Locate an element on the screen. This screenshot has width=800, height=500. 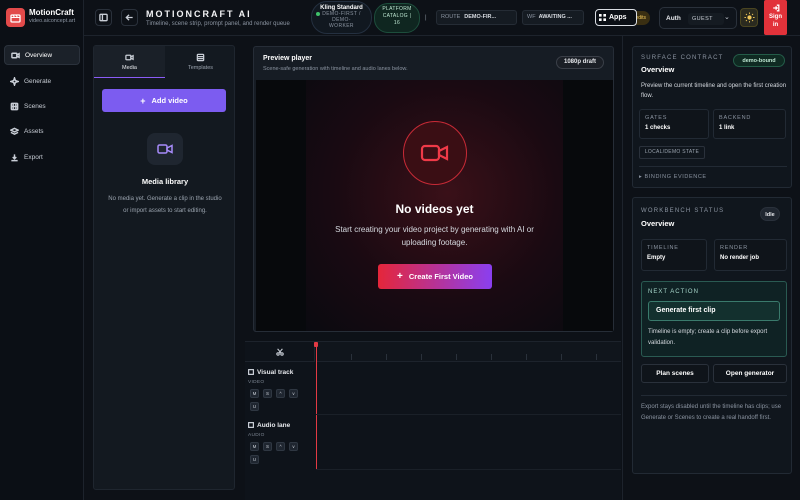
track-type: VIDEO is located at coordinates (256, 382).